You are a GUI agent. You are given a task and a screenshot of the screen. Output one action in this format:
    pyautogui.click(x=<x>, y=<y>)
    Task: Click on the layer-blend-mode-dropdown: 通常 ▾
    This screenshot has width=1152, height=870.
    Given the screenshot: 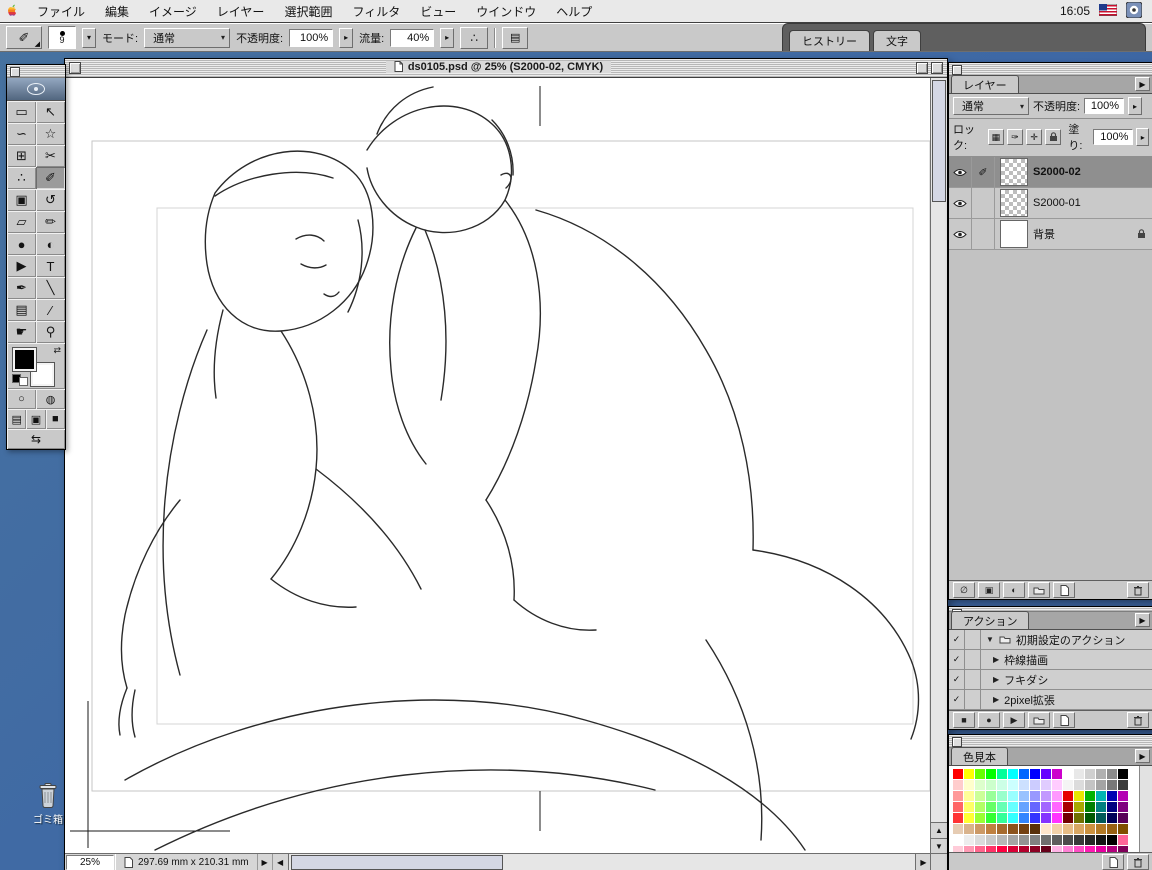 What is the action you would take?
    pyautogui.click(x=991, y=106)
    